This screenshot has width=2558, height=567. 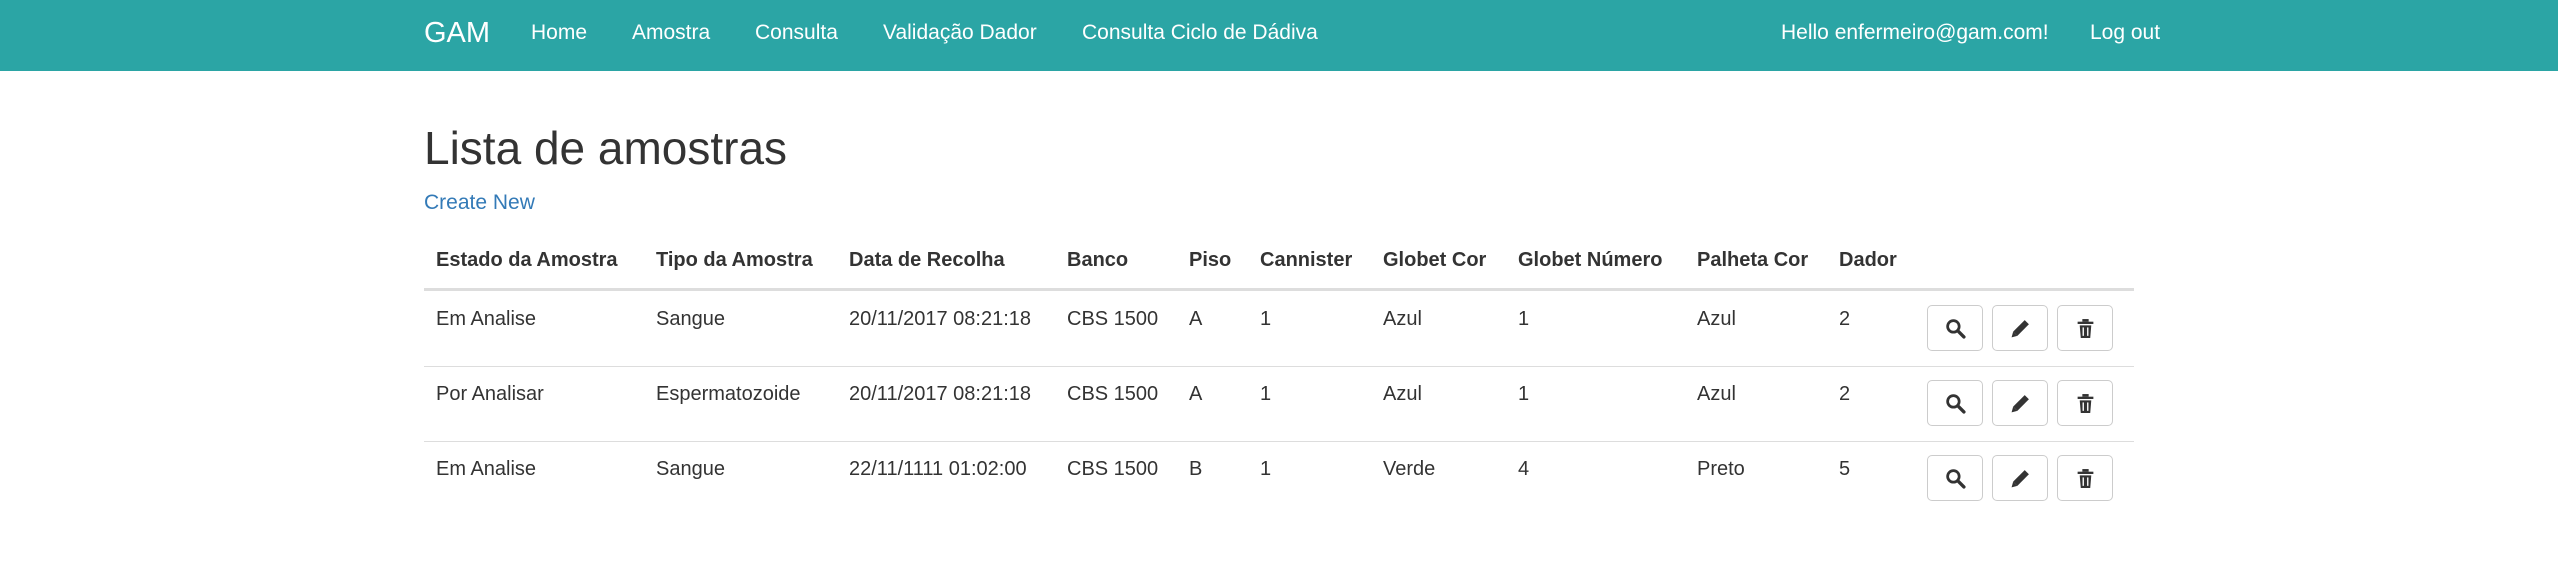 What do you see at coordinates (1435, 260) in the screenshot?
I see `column-header-globet-cor: Globet Cor` at bounding box center [1435, 260].